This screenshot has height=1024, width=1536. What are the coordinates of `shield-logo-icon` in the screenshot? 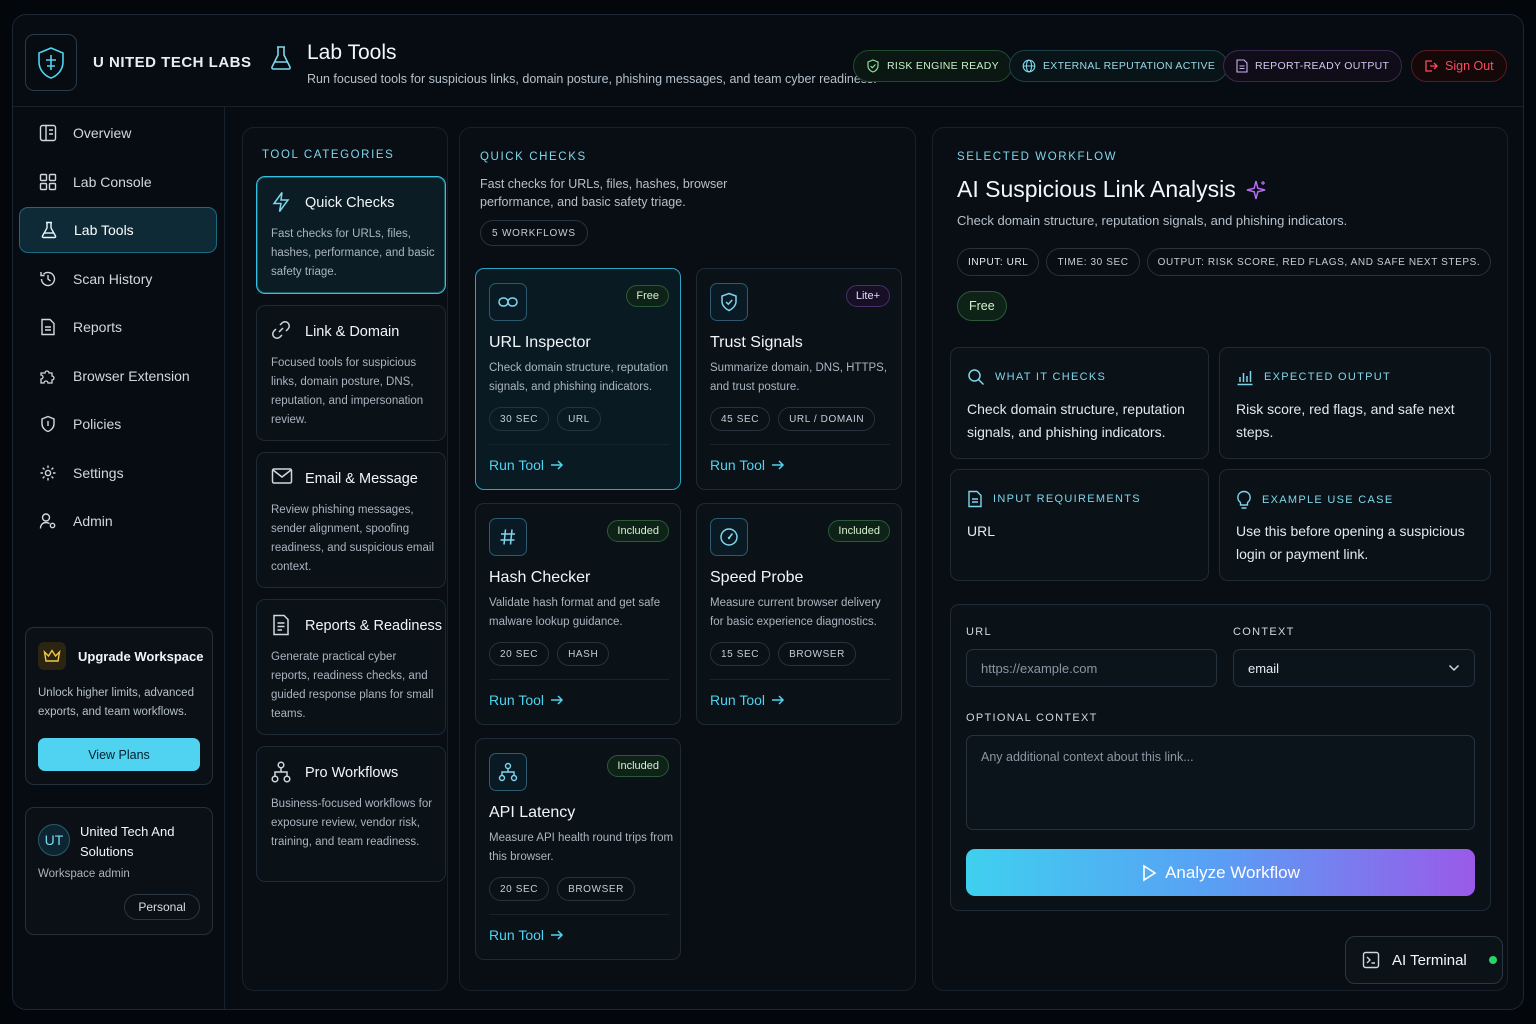 It's located at (51, 62).